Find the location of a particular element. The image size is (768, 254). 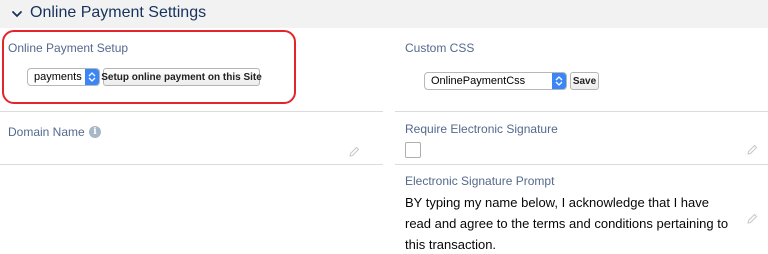

info-icon: i is located at coordinates (95, 132).